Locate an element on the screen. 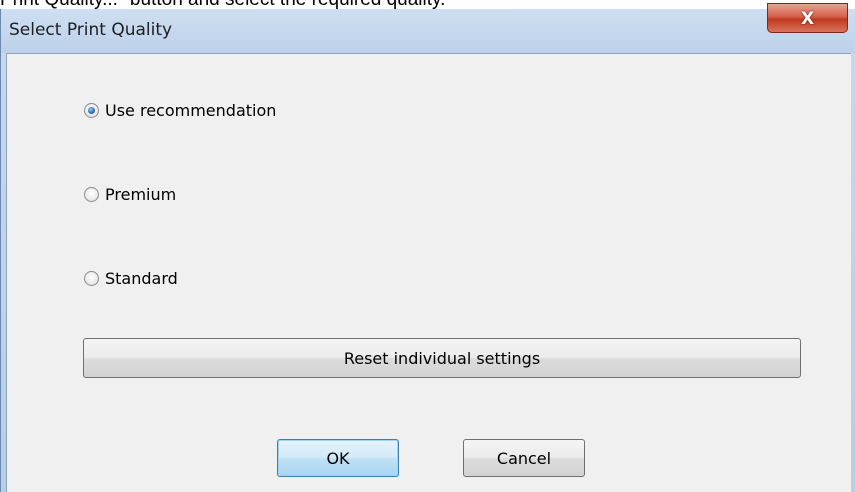 This screenshot has width=855, height=492. dialog-title: Select Print Quality is located at coordinates (91, 30).